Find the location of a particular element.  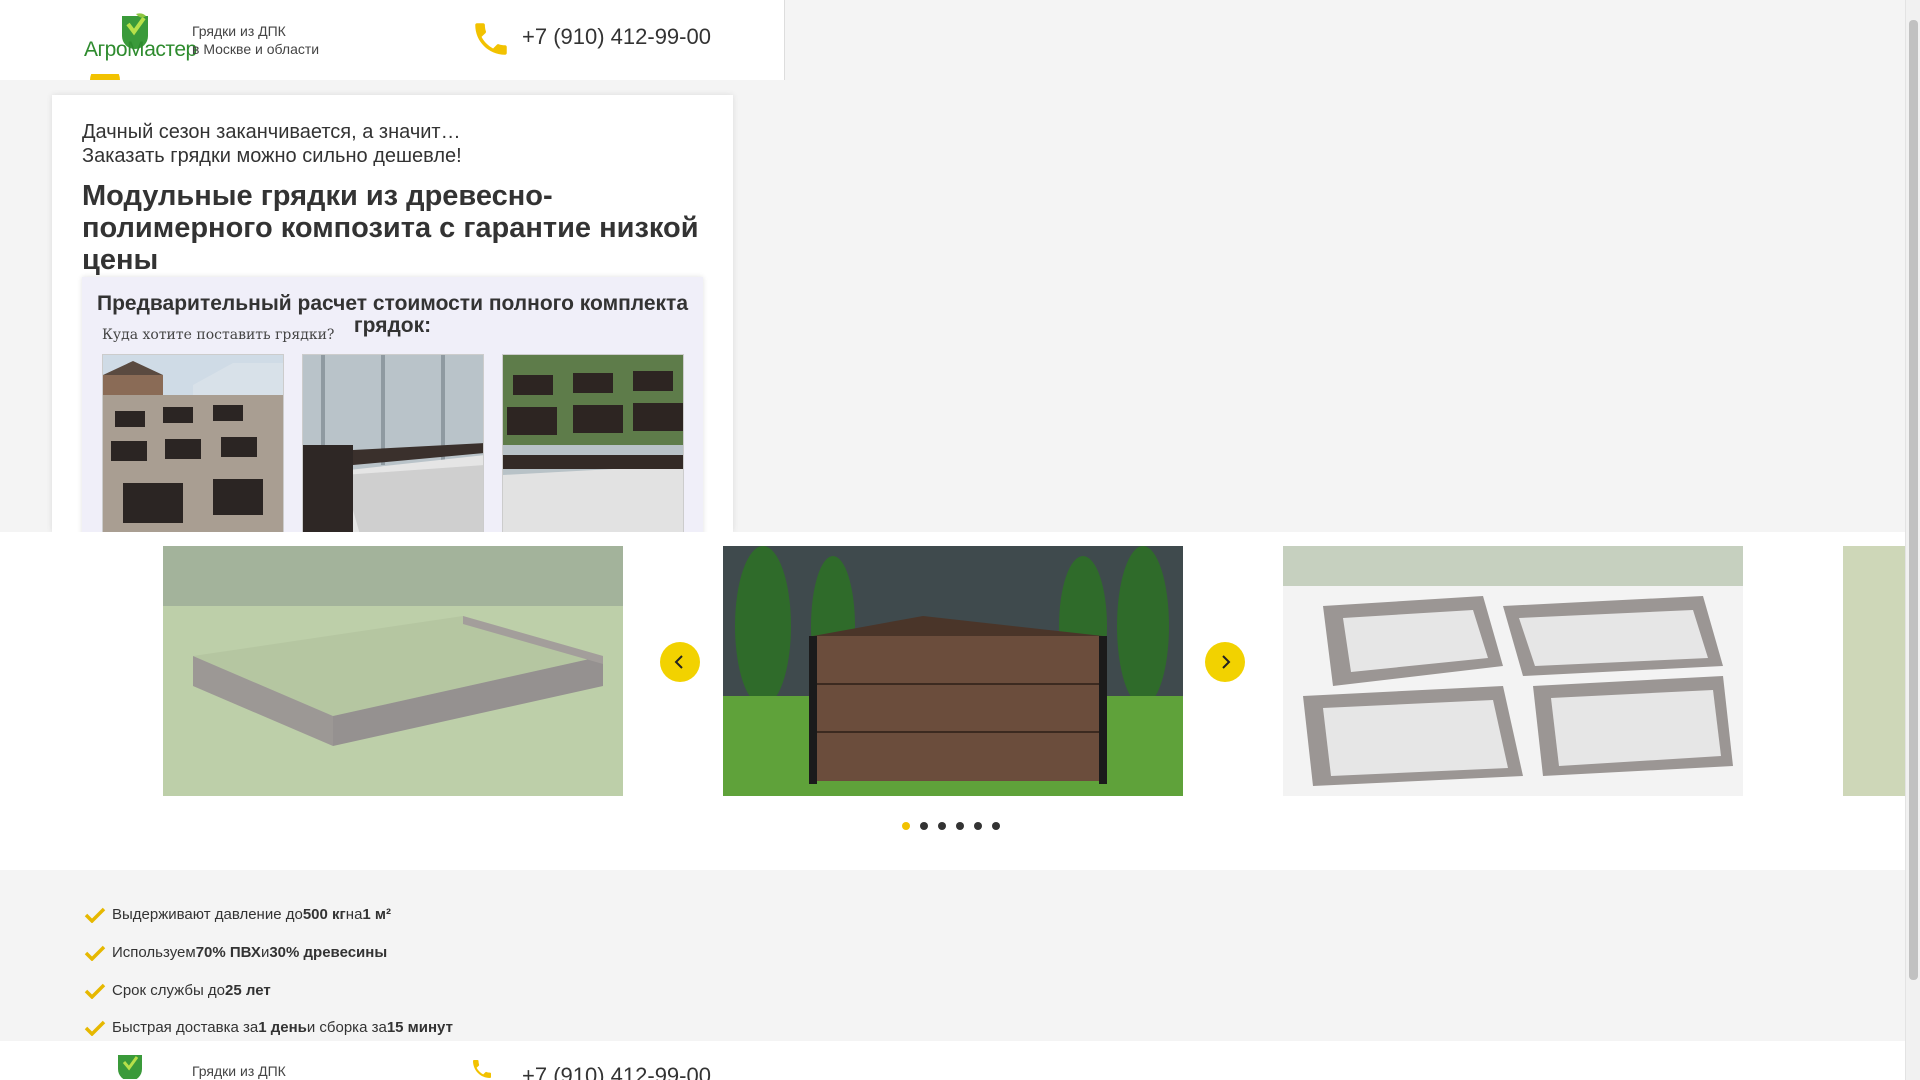

sticky-phone-link: +7 (910) 412-99-00 is located at coordinates (616, 1071).